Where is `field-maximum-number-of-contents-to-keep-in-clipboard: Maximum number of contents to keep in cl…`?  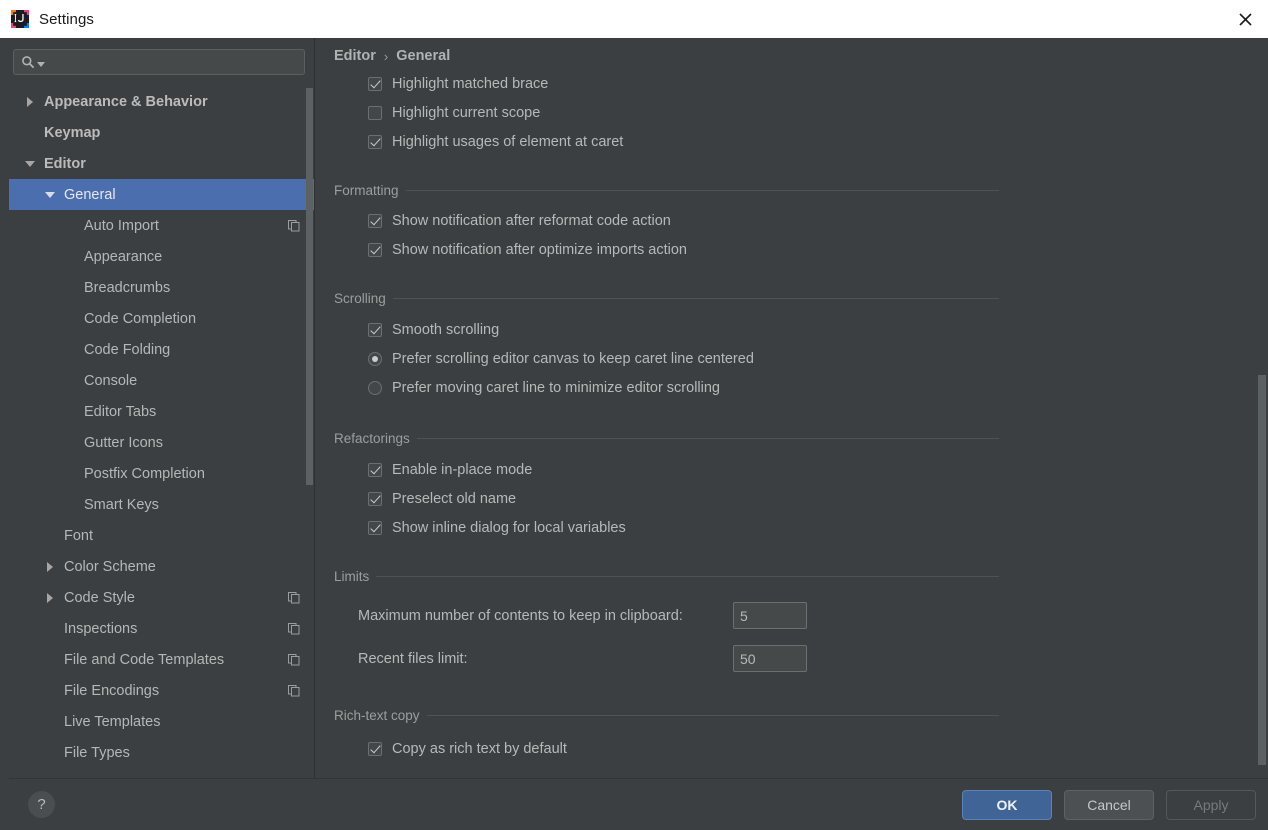
field-maximum-number-of-contents-to-keep-in-clipboard: Maximum number of contents to keep in cl… is located at coordinates (582, 615).